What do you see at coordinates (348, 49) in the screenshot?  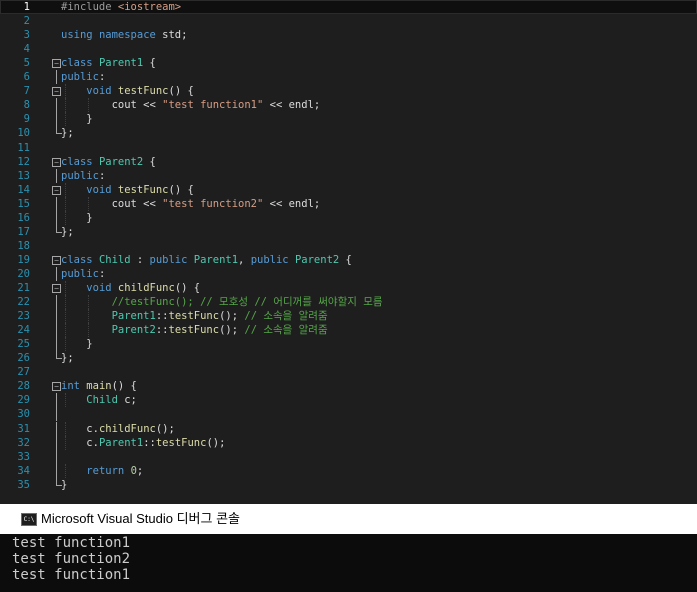 I see `code-line: 4` at bounding box center [348, 49].